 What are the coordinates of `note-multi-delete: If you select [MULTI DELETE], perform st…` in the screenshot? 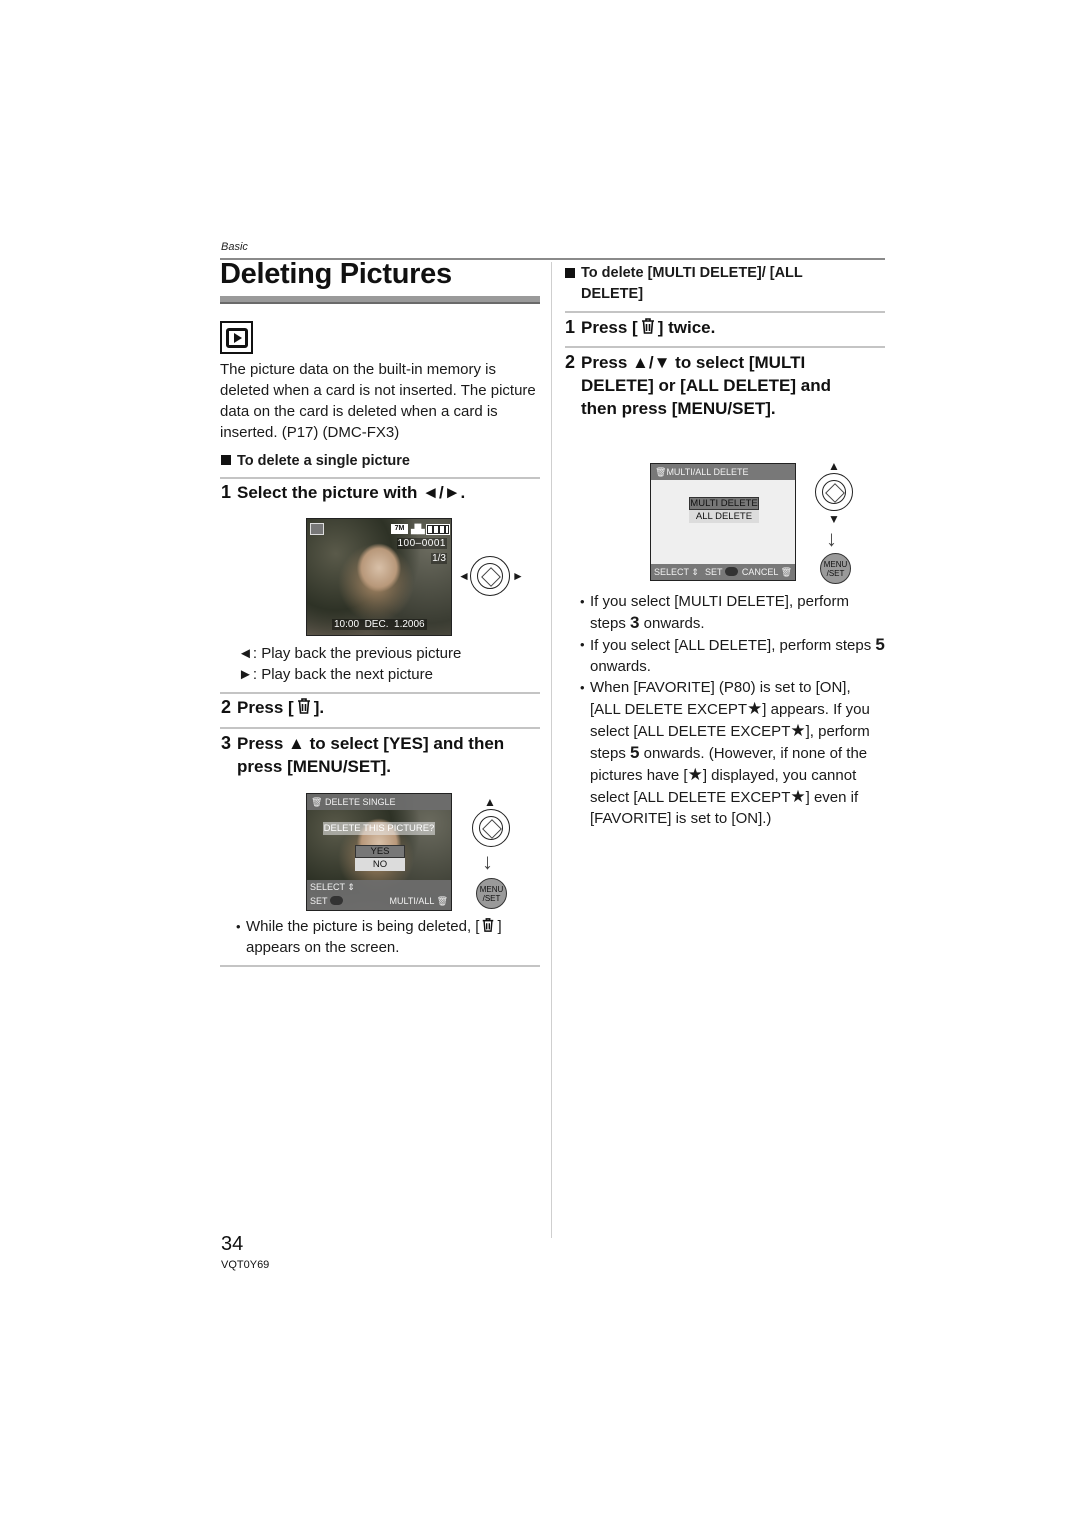 It's located at (732, 612).